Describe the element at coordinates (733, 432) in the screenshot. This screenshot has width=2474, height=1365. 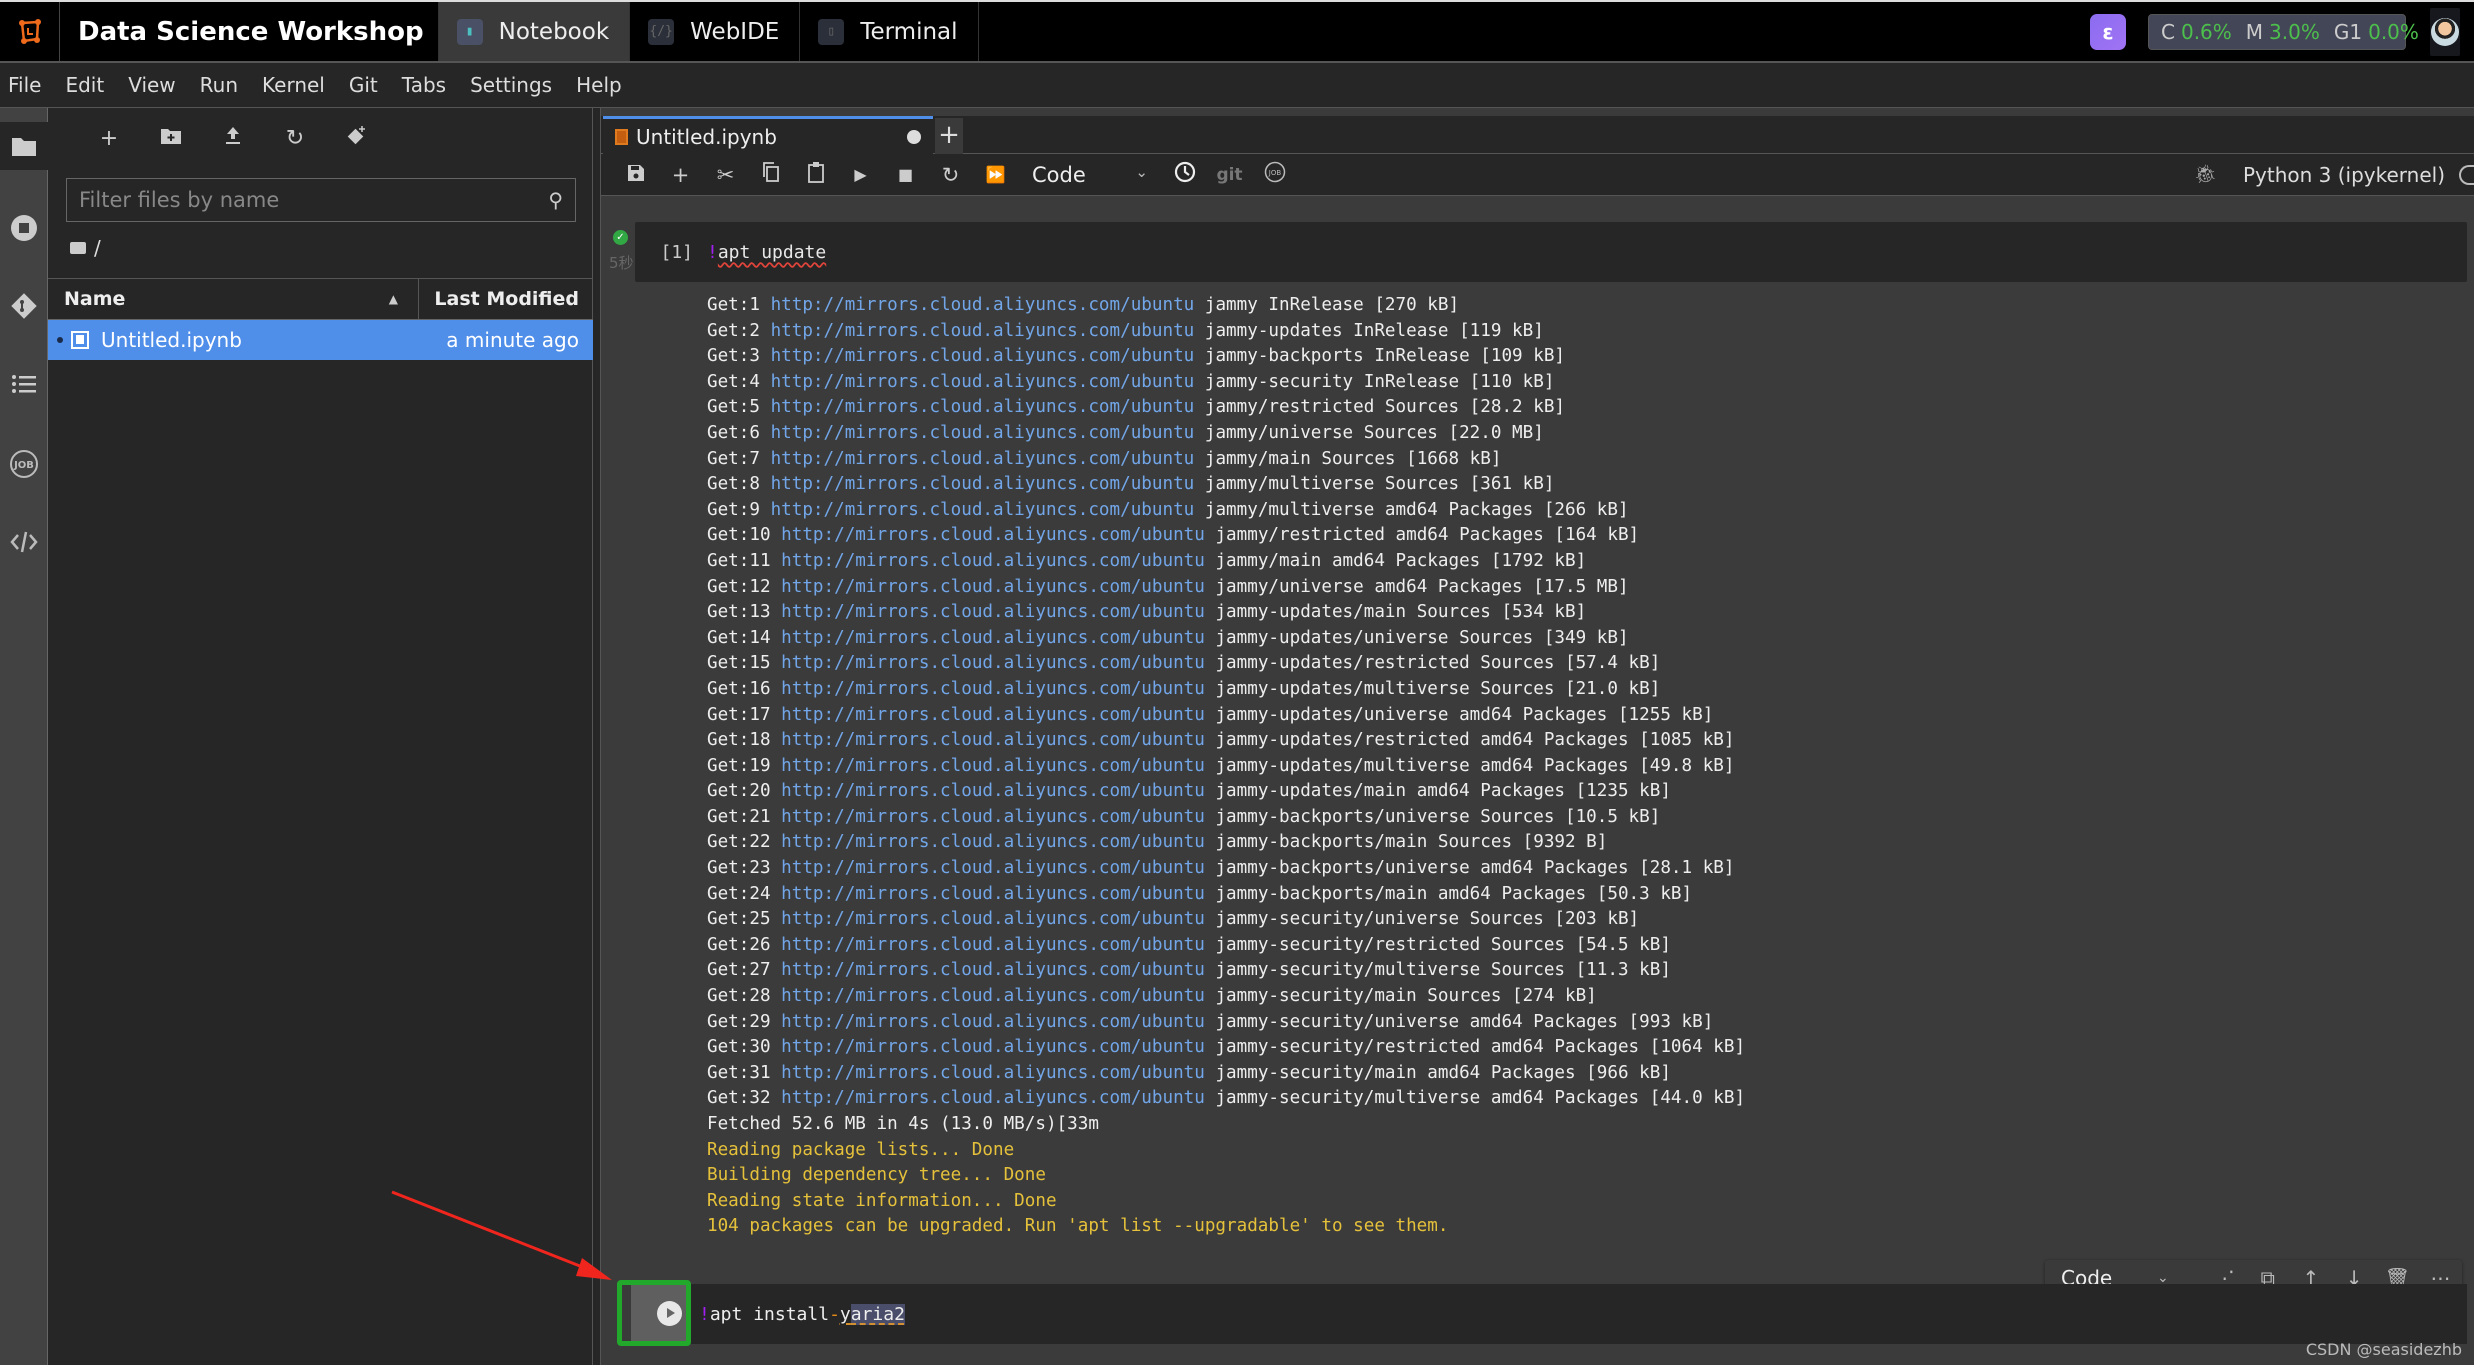
I see `get-label: Get:6` at that location.